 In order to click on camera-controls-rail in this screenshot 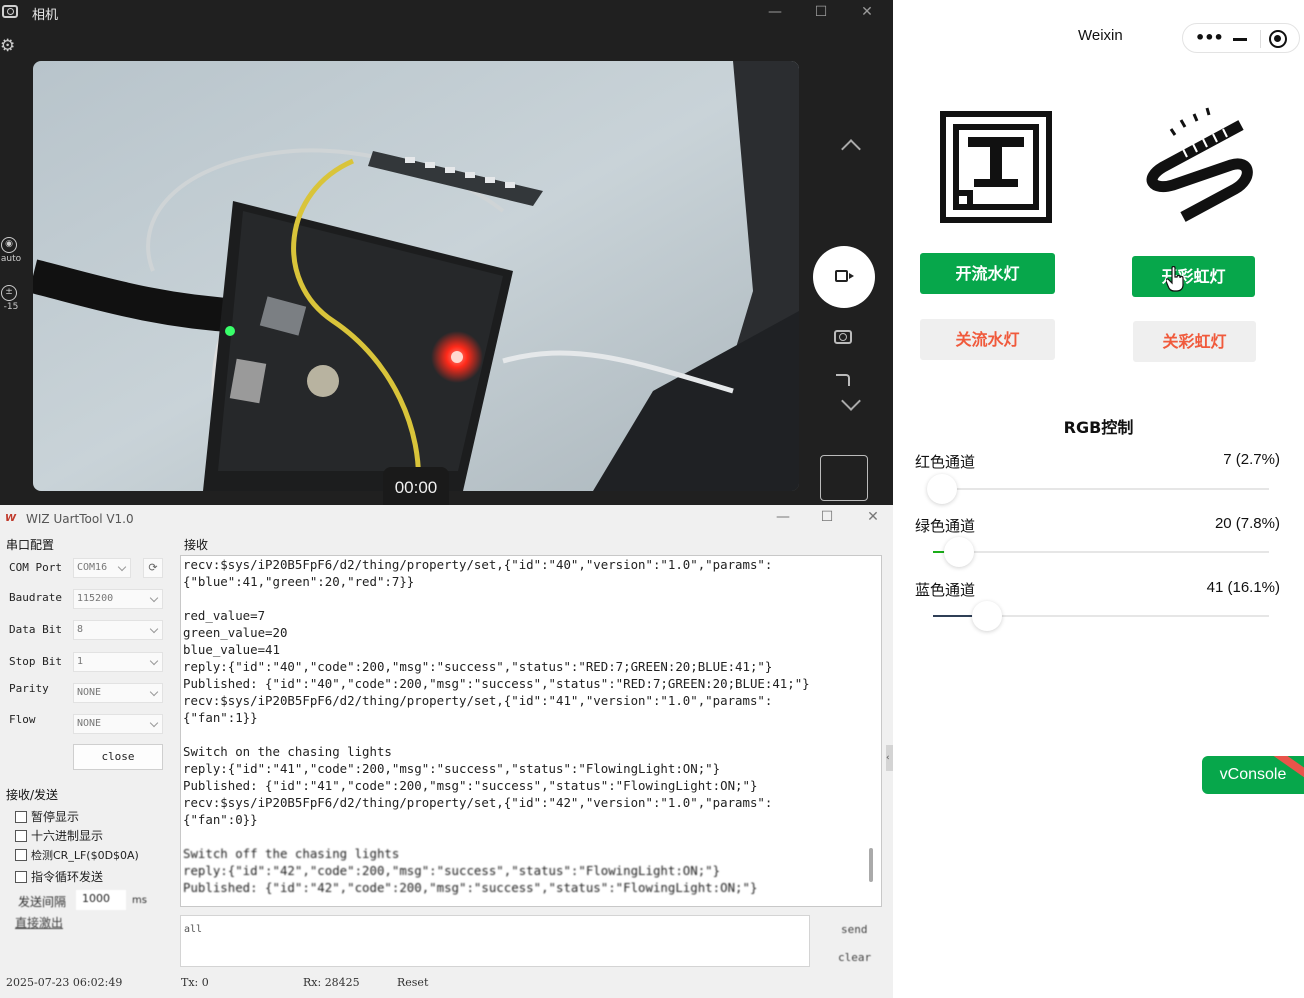, I will do `click(845, 252)`.